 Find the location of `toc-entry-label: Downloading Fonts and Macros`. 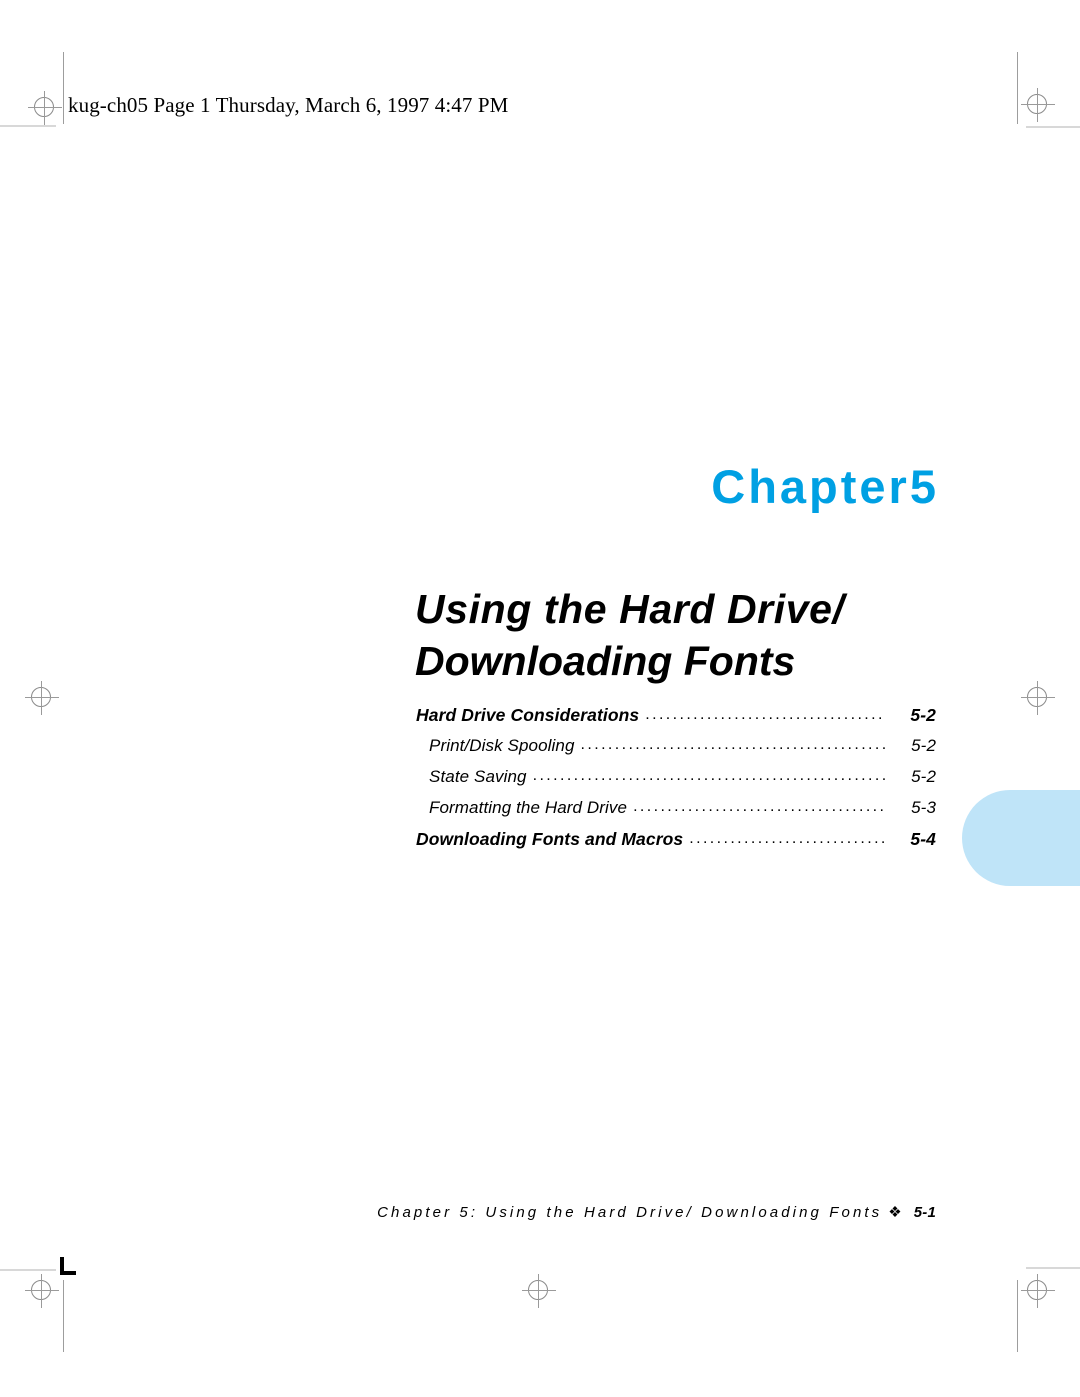

toc-entry-label: Downloading Fonts and Macros is located at coordinates (550, 839).